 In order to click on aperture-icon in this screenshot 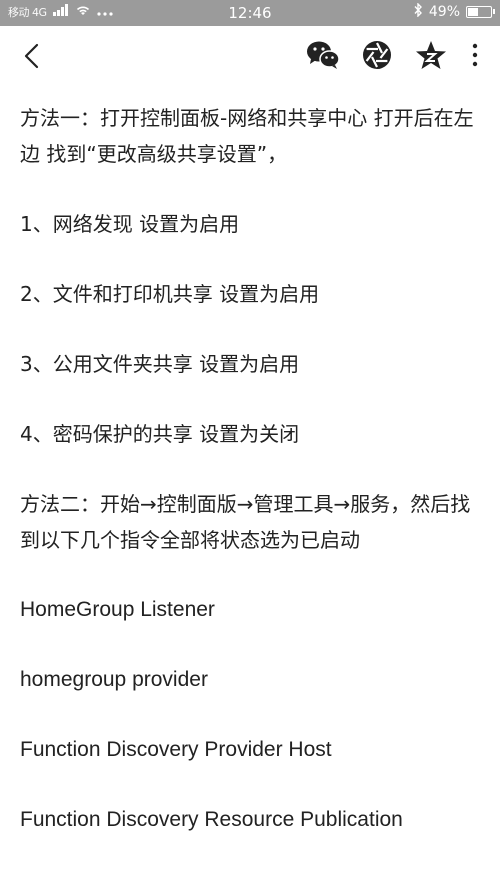, I will do `click(377, 57)`.